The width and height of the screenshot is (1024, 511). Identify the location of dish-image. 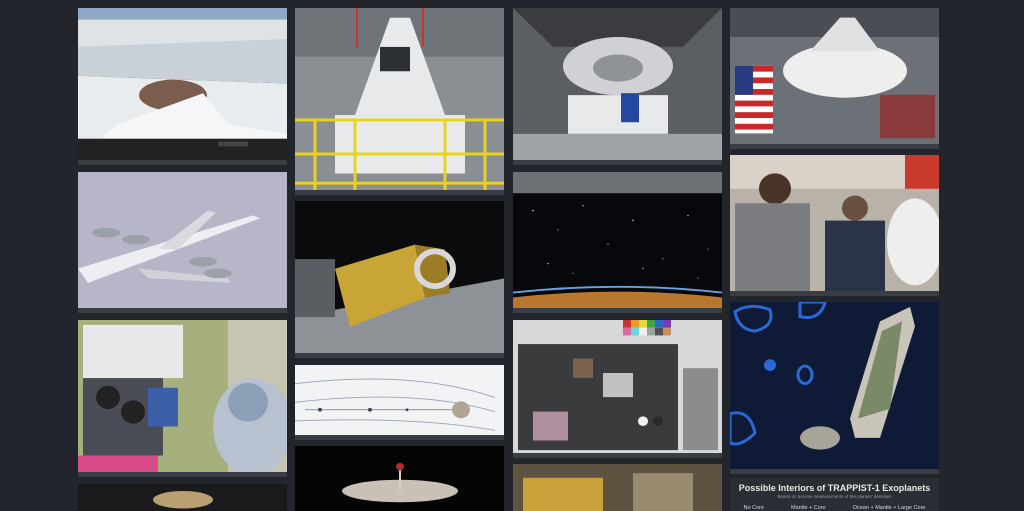
(399, 478).